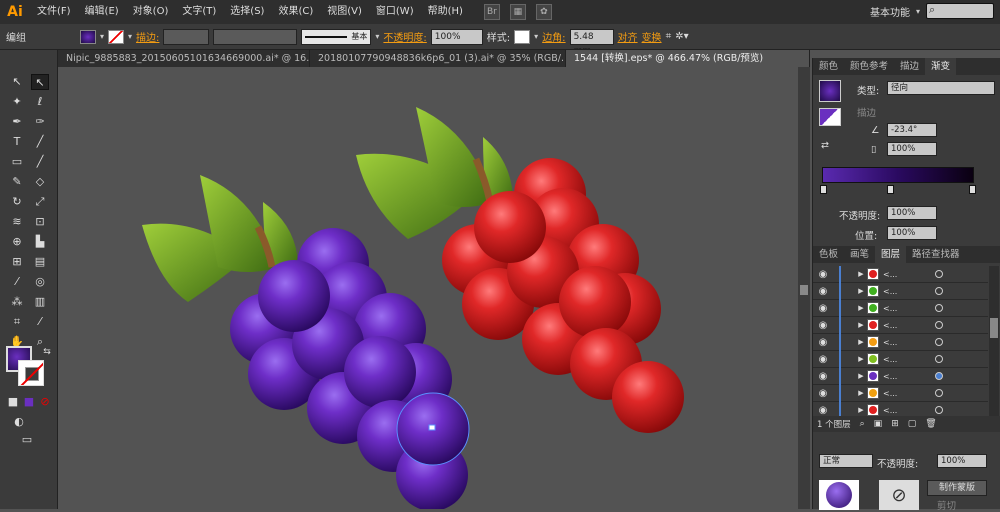 This screenshot has width=1000, height=512. Describe the element at coordinates (890, 11) in the screenshot. I see `workspace-switcher: 基本功能` at that location.